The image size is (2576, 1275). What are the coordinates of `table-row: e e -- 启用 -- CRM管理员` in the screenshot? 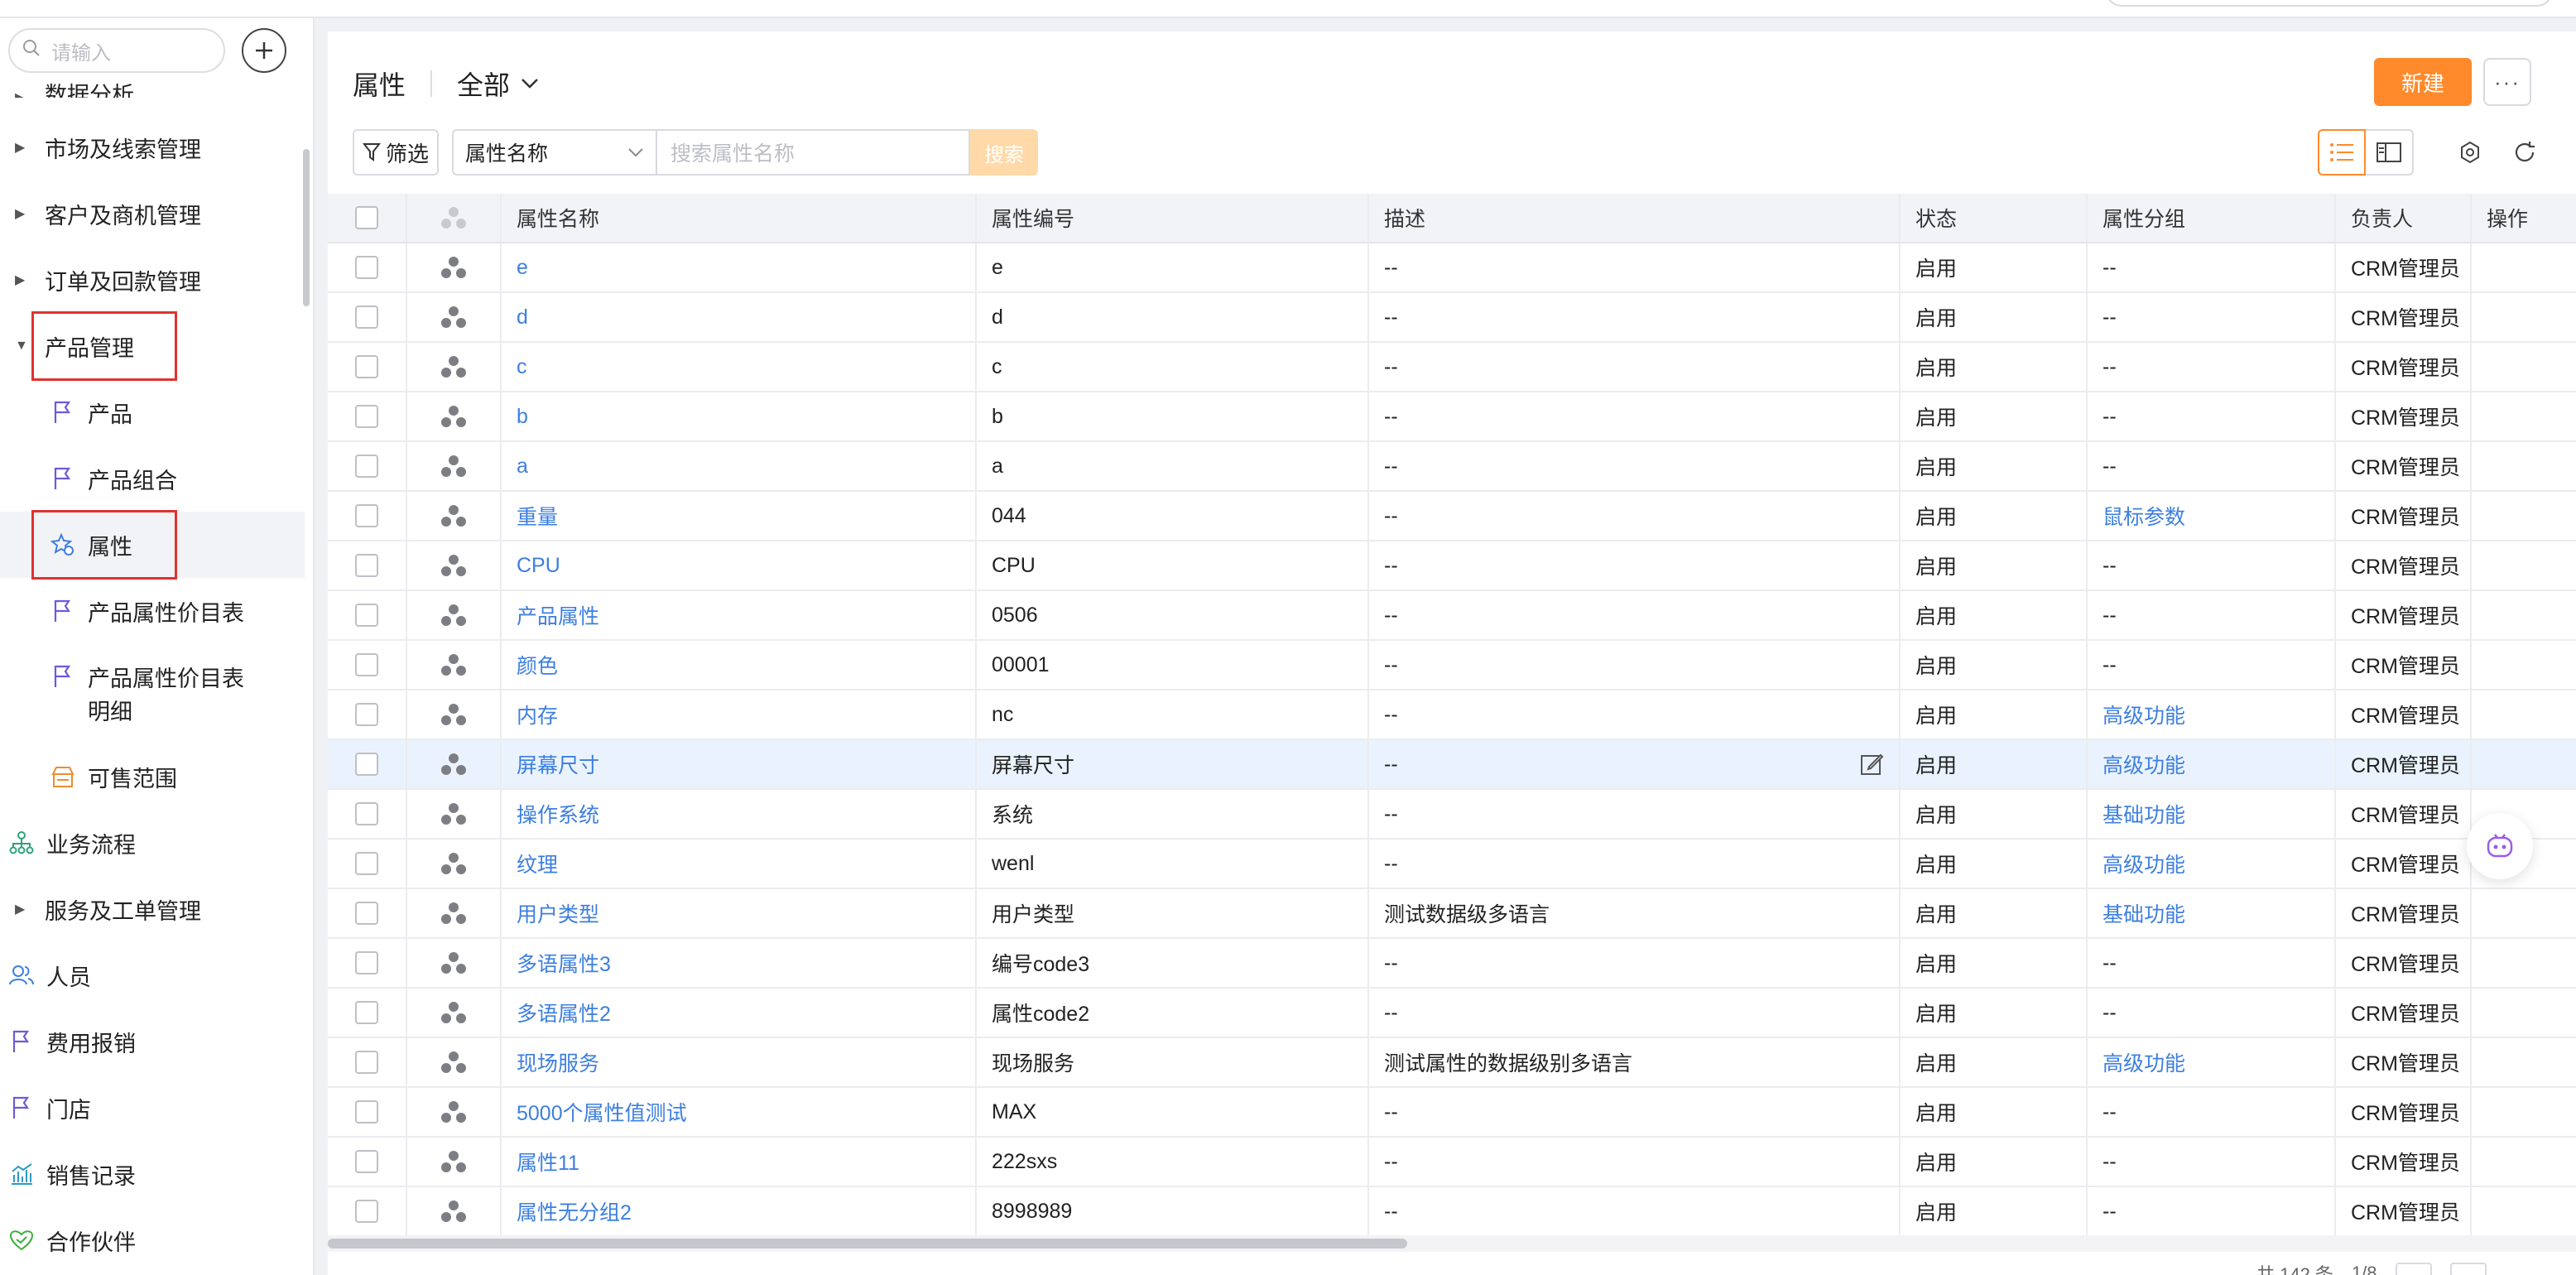 It's located at (1452, 268).